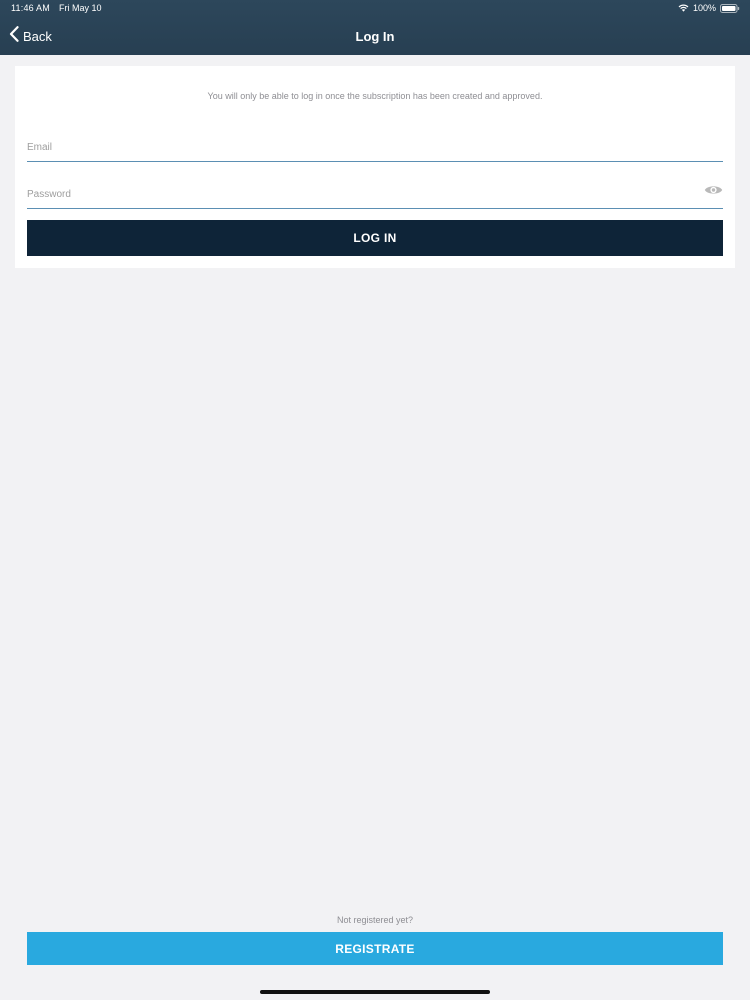 The width and height of the screenshot is (750, 1000). Describe the element at coordinates (375, 36) in the screenshot. I see `page-title: Log In` at that location.